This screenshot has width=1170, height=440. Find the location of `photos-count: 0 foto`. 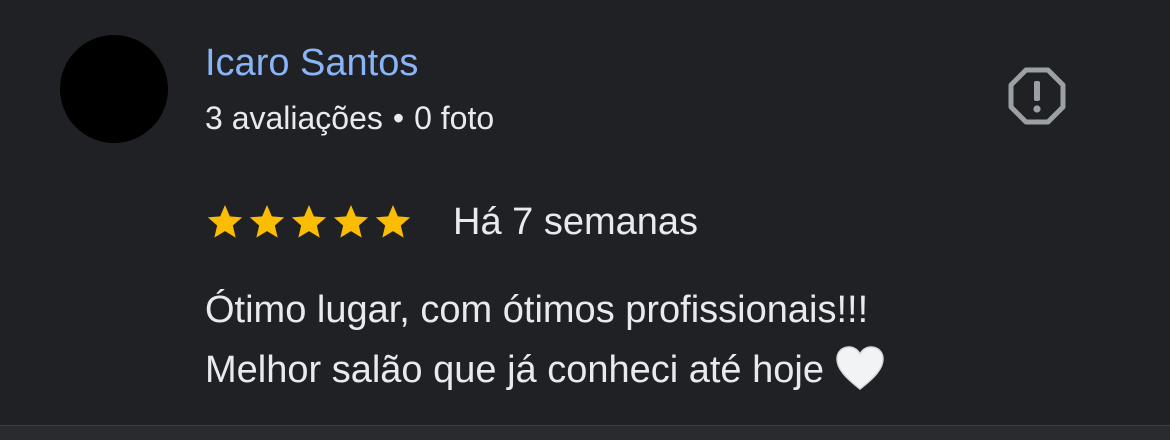

photos-count: 0 foto is located at coordinates (454, 118).